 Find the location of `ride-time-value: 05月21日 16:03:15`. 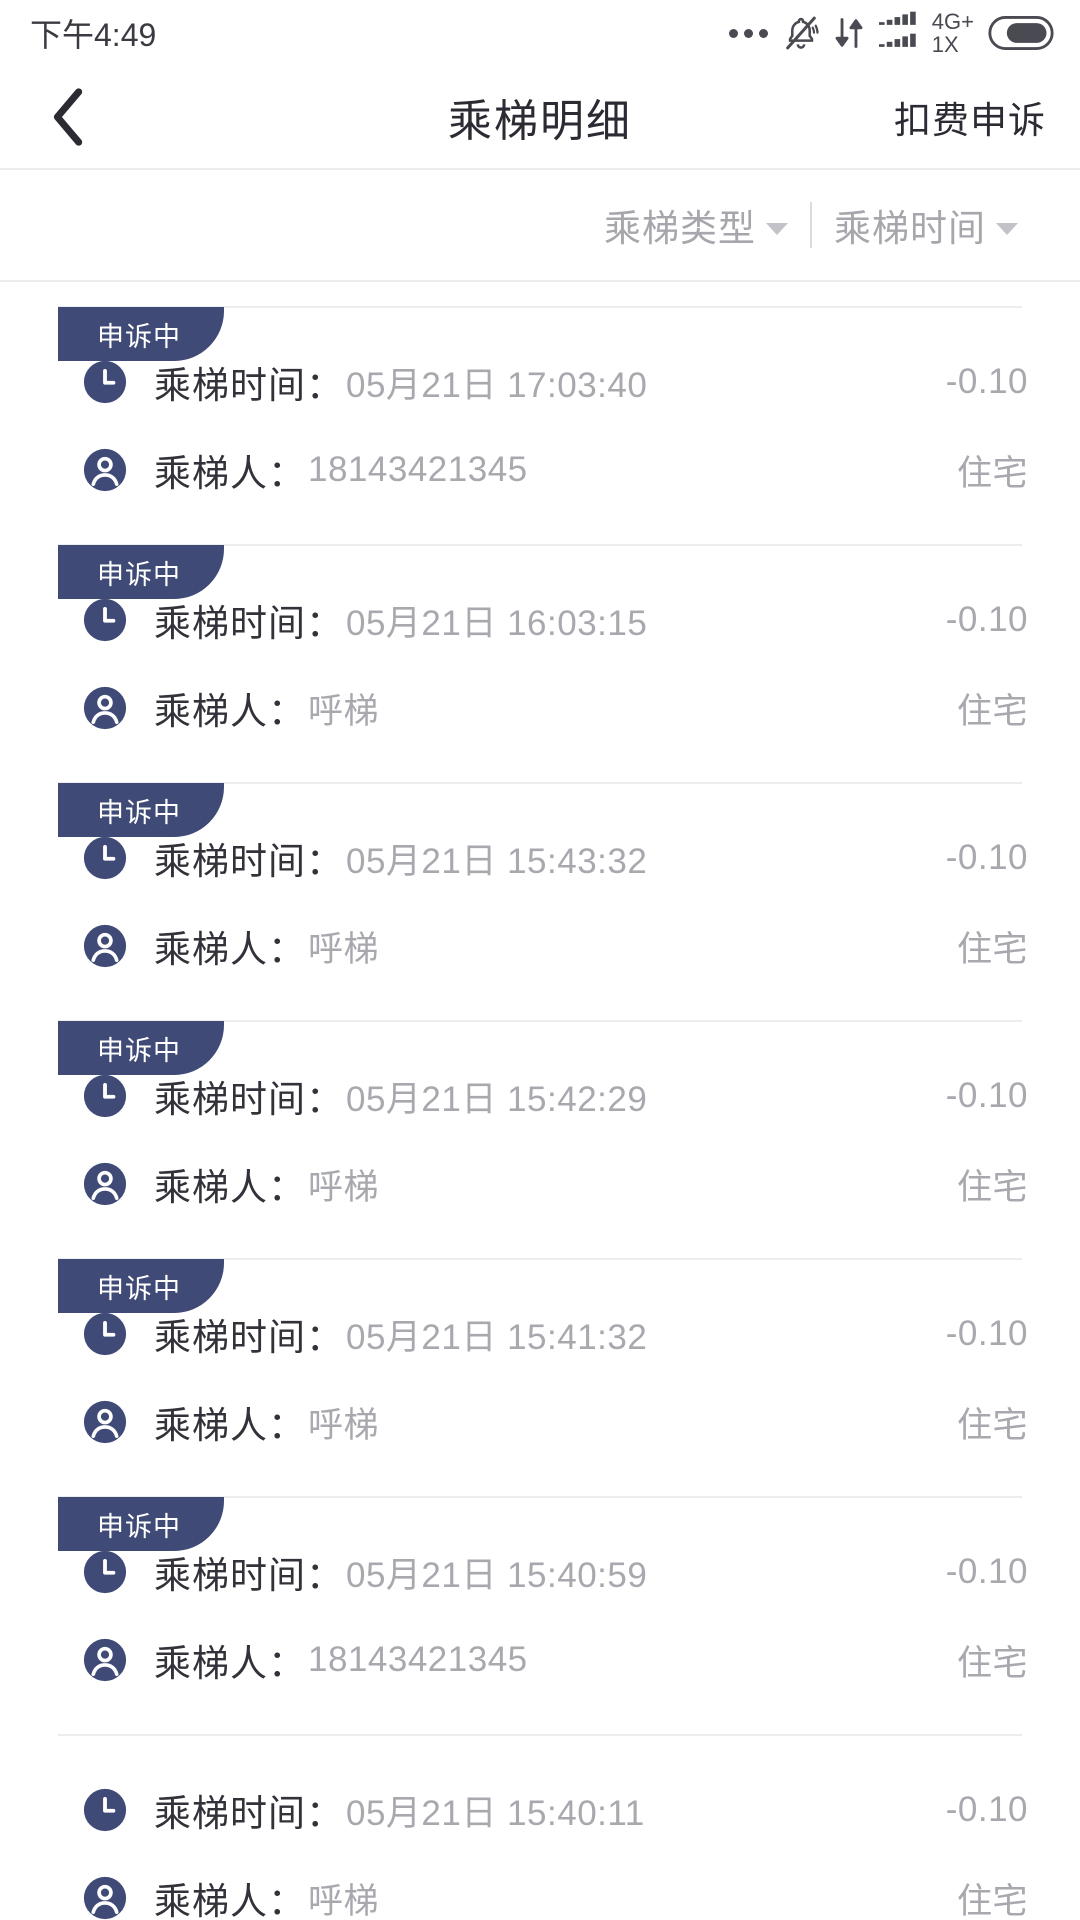

ride-time-value: 05月21日 16:03:15 is located at coordinates (497, 623).